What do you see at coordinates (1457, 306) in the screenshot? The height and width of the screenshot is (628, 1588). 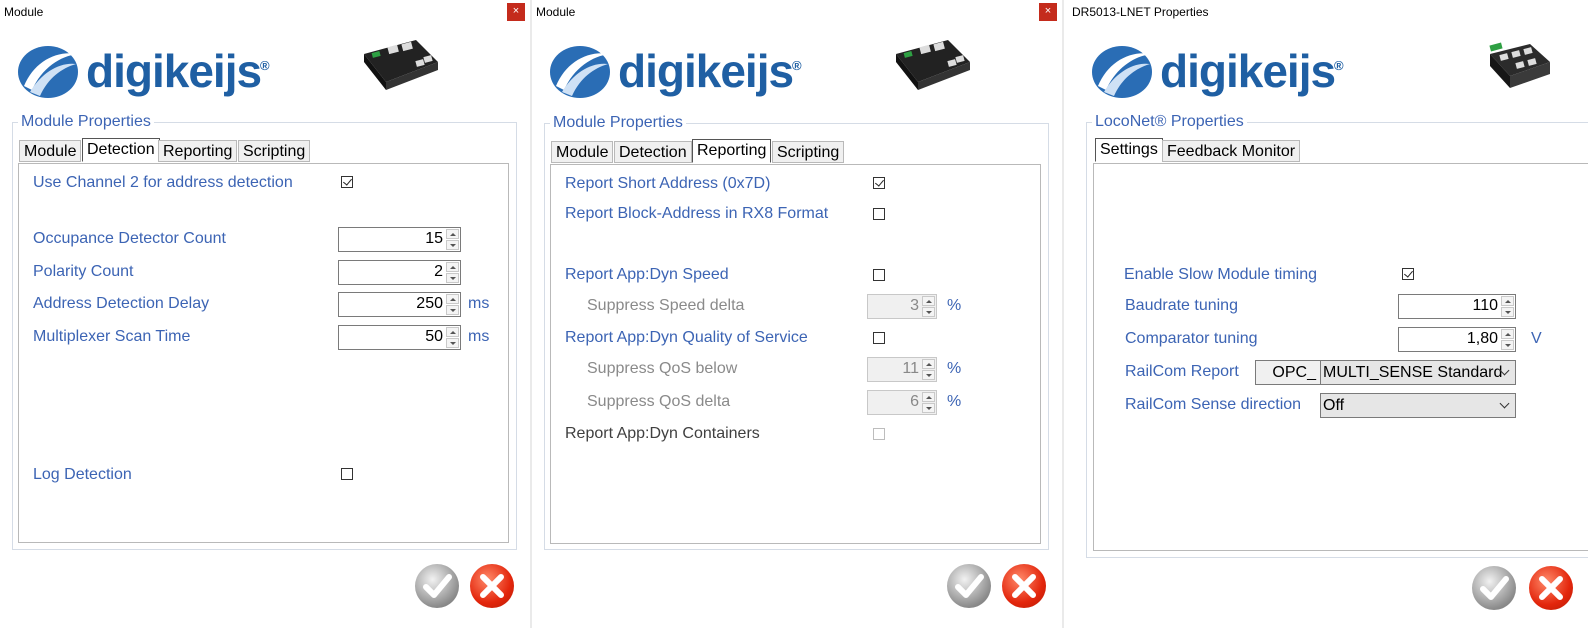 I see `baudrate-stepper: 110` at bounding box center [1457, 306].